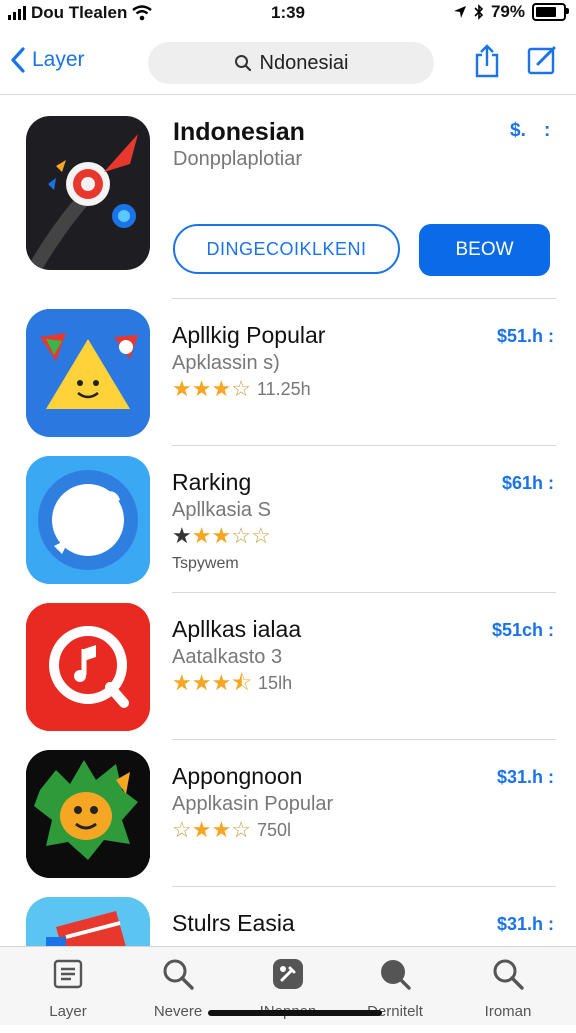 The width and height of the screenshot is (576, 1033). Describe the element at coordinates (523, 630) in the screenshot. I see `app-price: $51ch :` at that location.